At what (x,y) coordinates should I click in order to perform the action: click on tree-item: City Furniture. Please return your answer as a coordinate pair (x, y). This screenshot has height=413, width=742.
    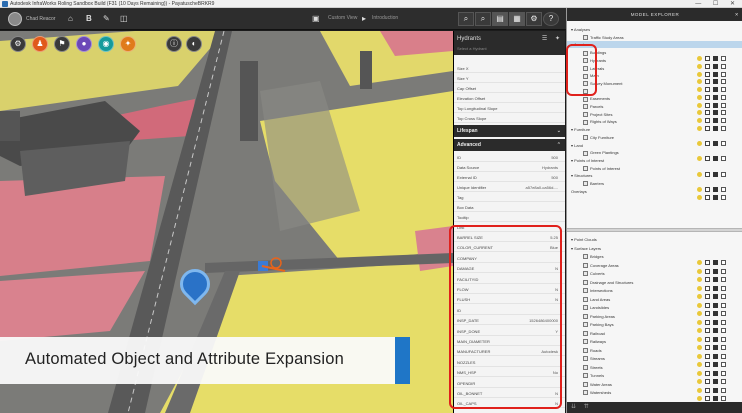
    Looking at the image, I should click on (598, 137).